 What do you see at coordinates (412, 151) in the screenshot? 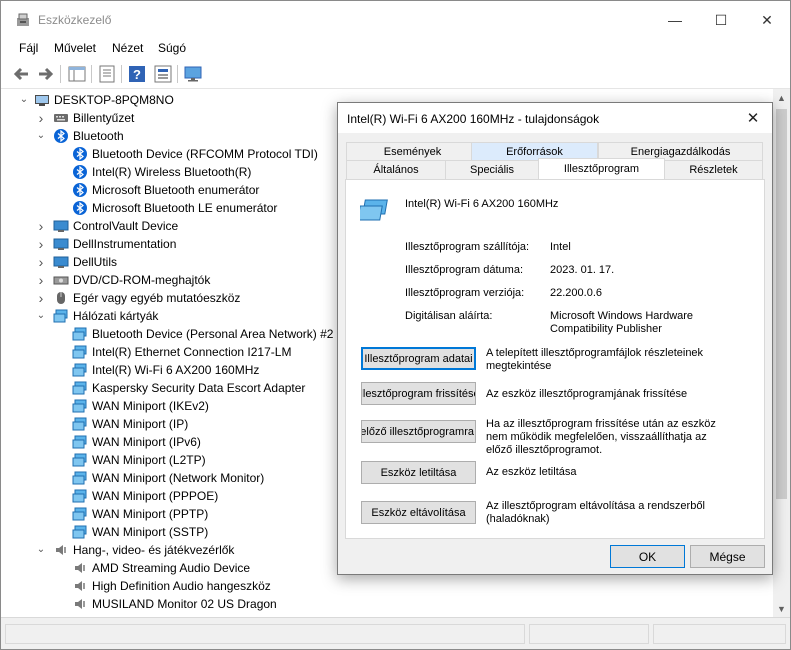
I see `tab-events: Események` at bounding box center [412, 151].